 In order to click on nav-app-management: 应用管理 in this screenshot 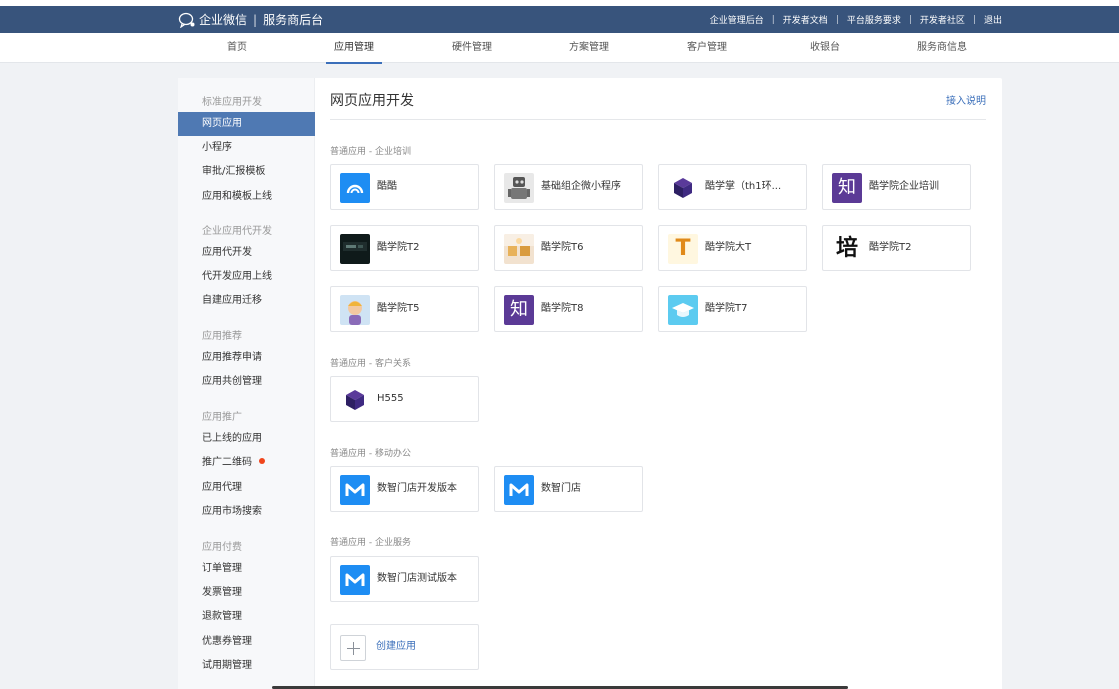, I will do `click(354, 48)`.